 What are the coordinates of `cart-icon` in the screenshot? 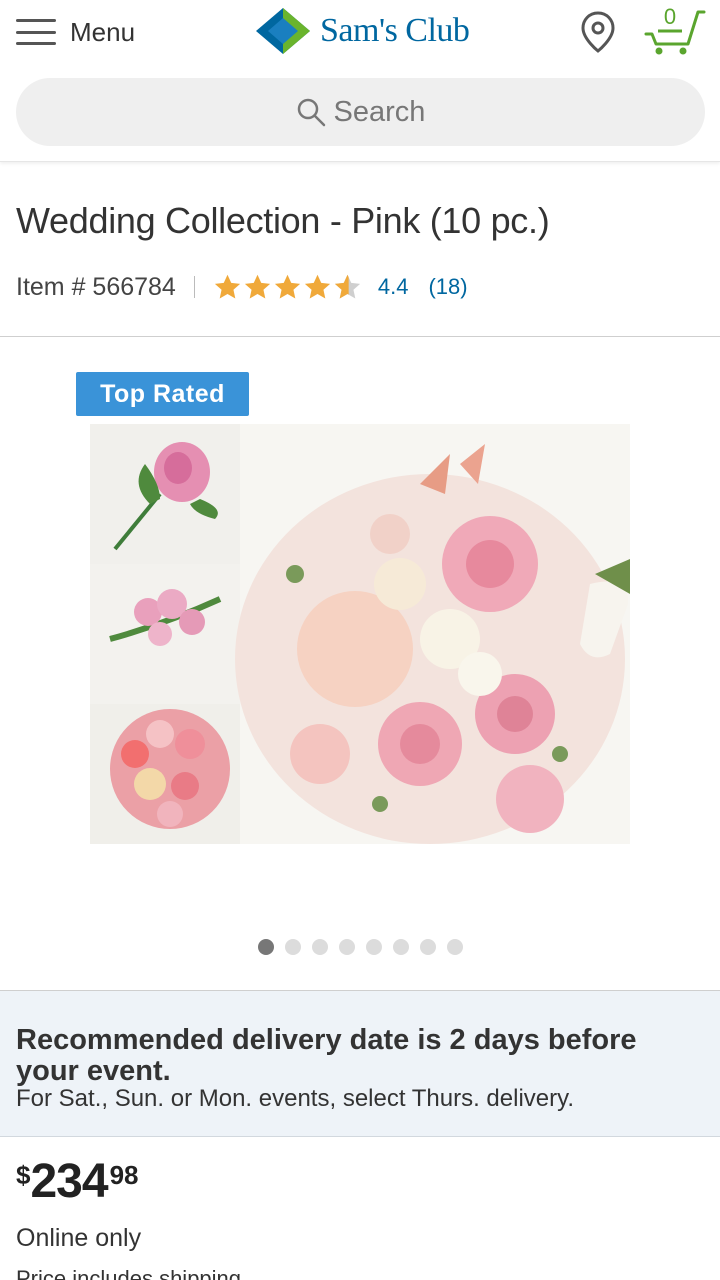 It's located at (675, 32).